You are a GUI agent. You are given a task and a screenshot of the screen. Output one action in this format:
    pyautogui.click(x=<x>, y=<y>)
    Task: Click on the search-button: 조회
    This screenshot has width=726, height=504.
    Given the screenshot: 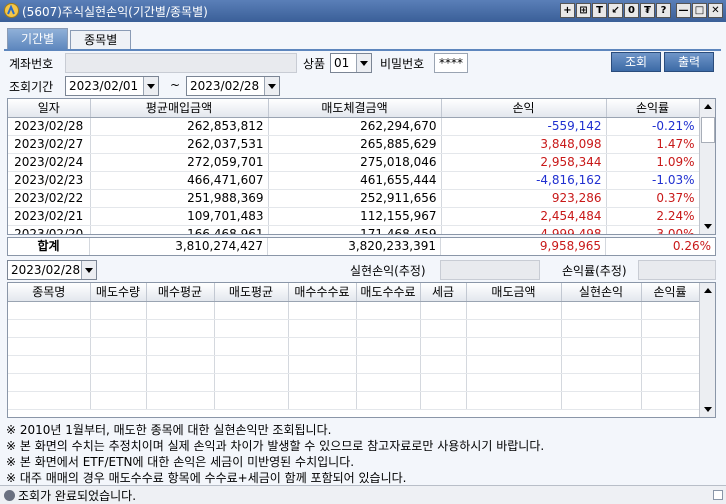 What is the action you would take?
    pyautogui.click(x=636, y=62)
    